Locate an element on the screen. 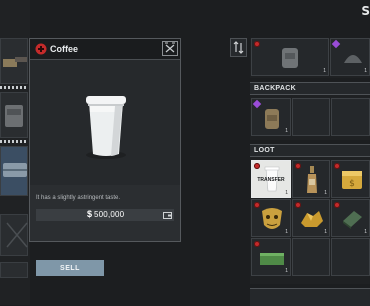  vest-icon is located at coordinates (14, 116).